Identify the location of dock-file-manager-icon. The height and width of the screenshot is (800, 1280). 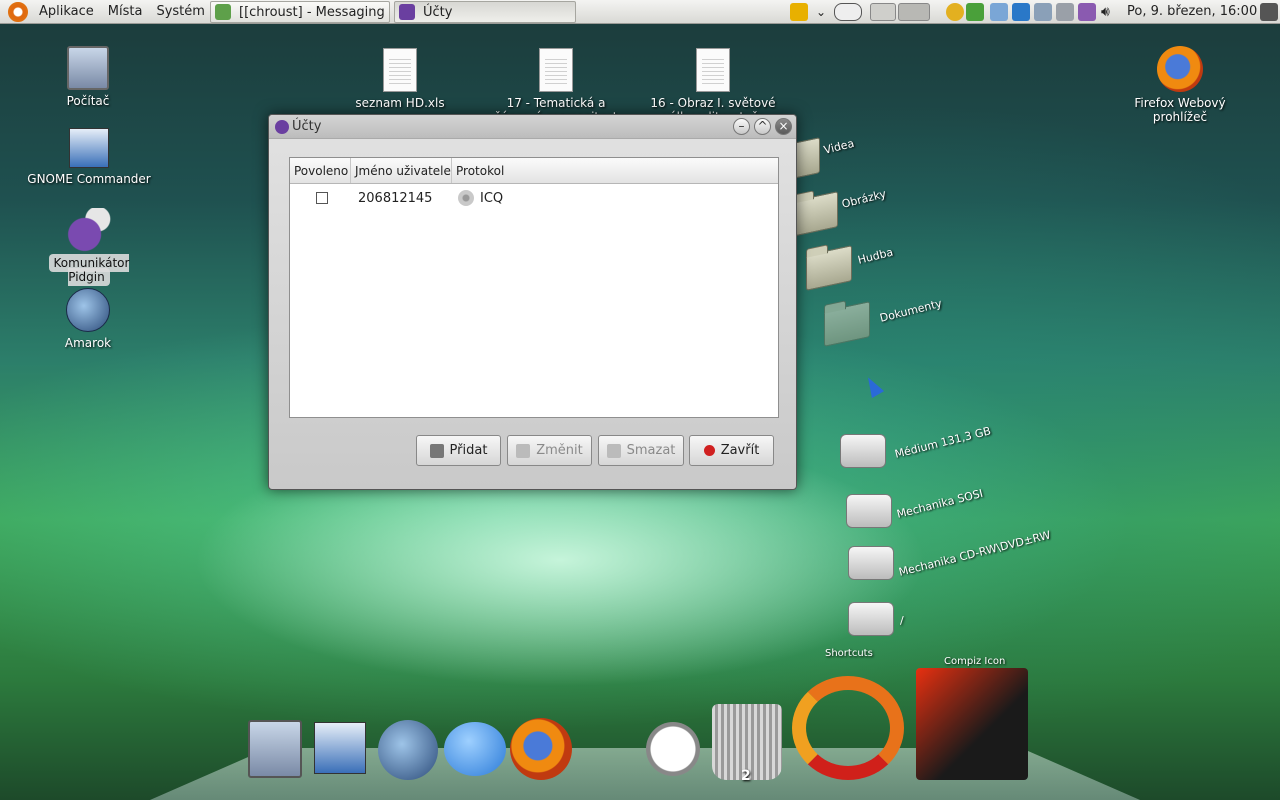
(340, 748).